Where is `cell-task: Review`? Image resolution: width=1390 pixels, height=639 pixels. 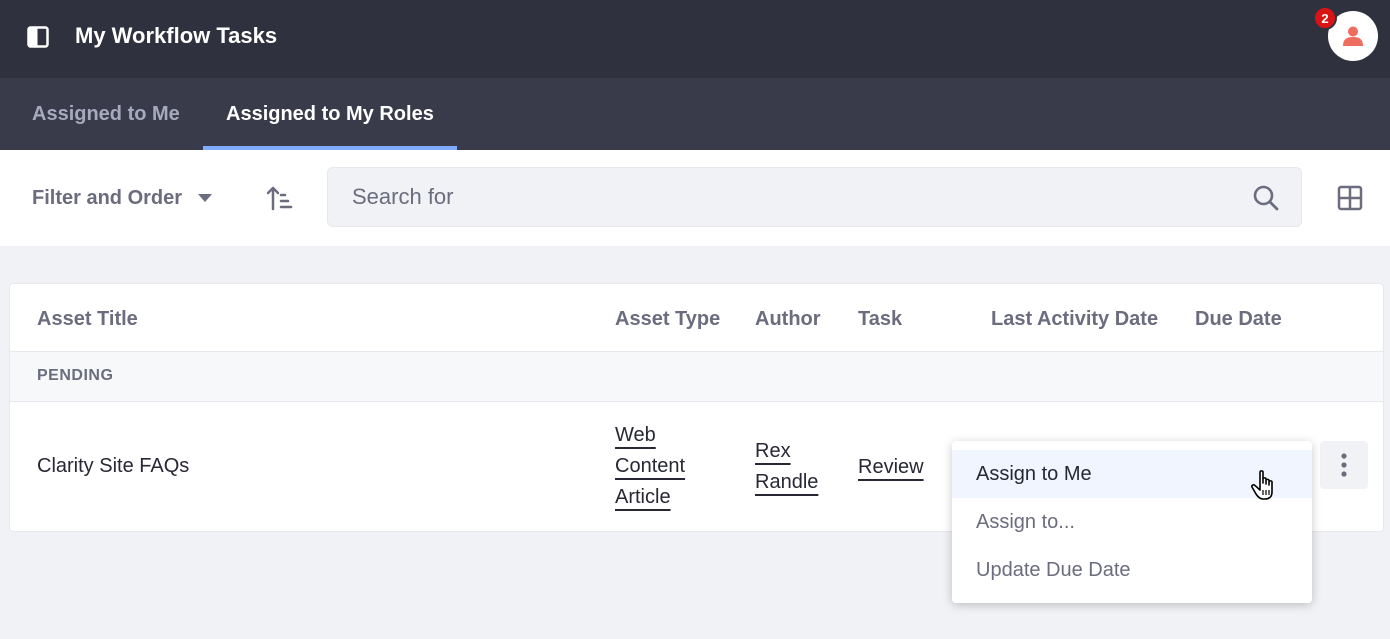 cell-task: Review is located at coordinates (891, 467).